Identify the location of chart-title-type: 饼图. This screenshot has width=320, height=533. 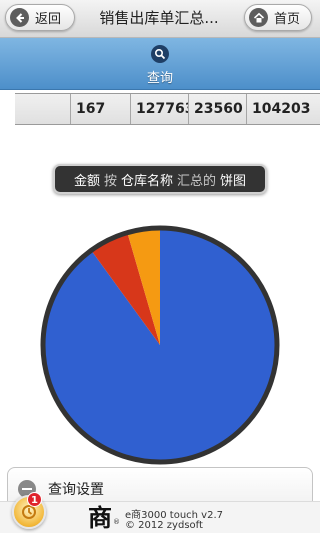
(233, 181).